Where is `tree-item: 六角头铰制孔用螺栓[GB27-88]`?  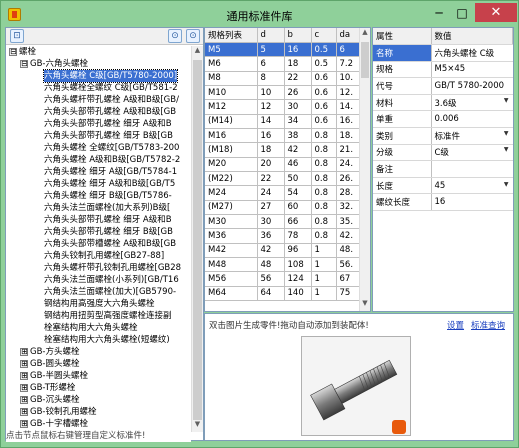
tree-item: 六角头铰制孔用螺栓[GB27-88] is located at coordinates (104, 256).